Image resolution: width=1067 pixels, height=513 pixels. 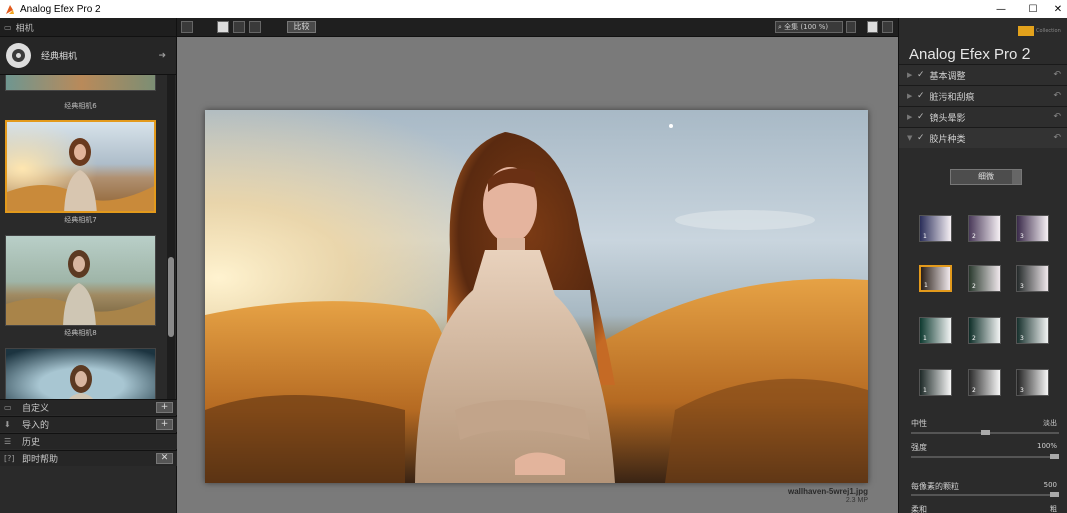 What do you see at coordinates (36, 409) in the screenshot?
I see `section-custom-label: 自定义` at bounding box center [36, 409].